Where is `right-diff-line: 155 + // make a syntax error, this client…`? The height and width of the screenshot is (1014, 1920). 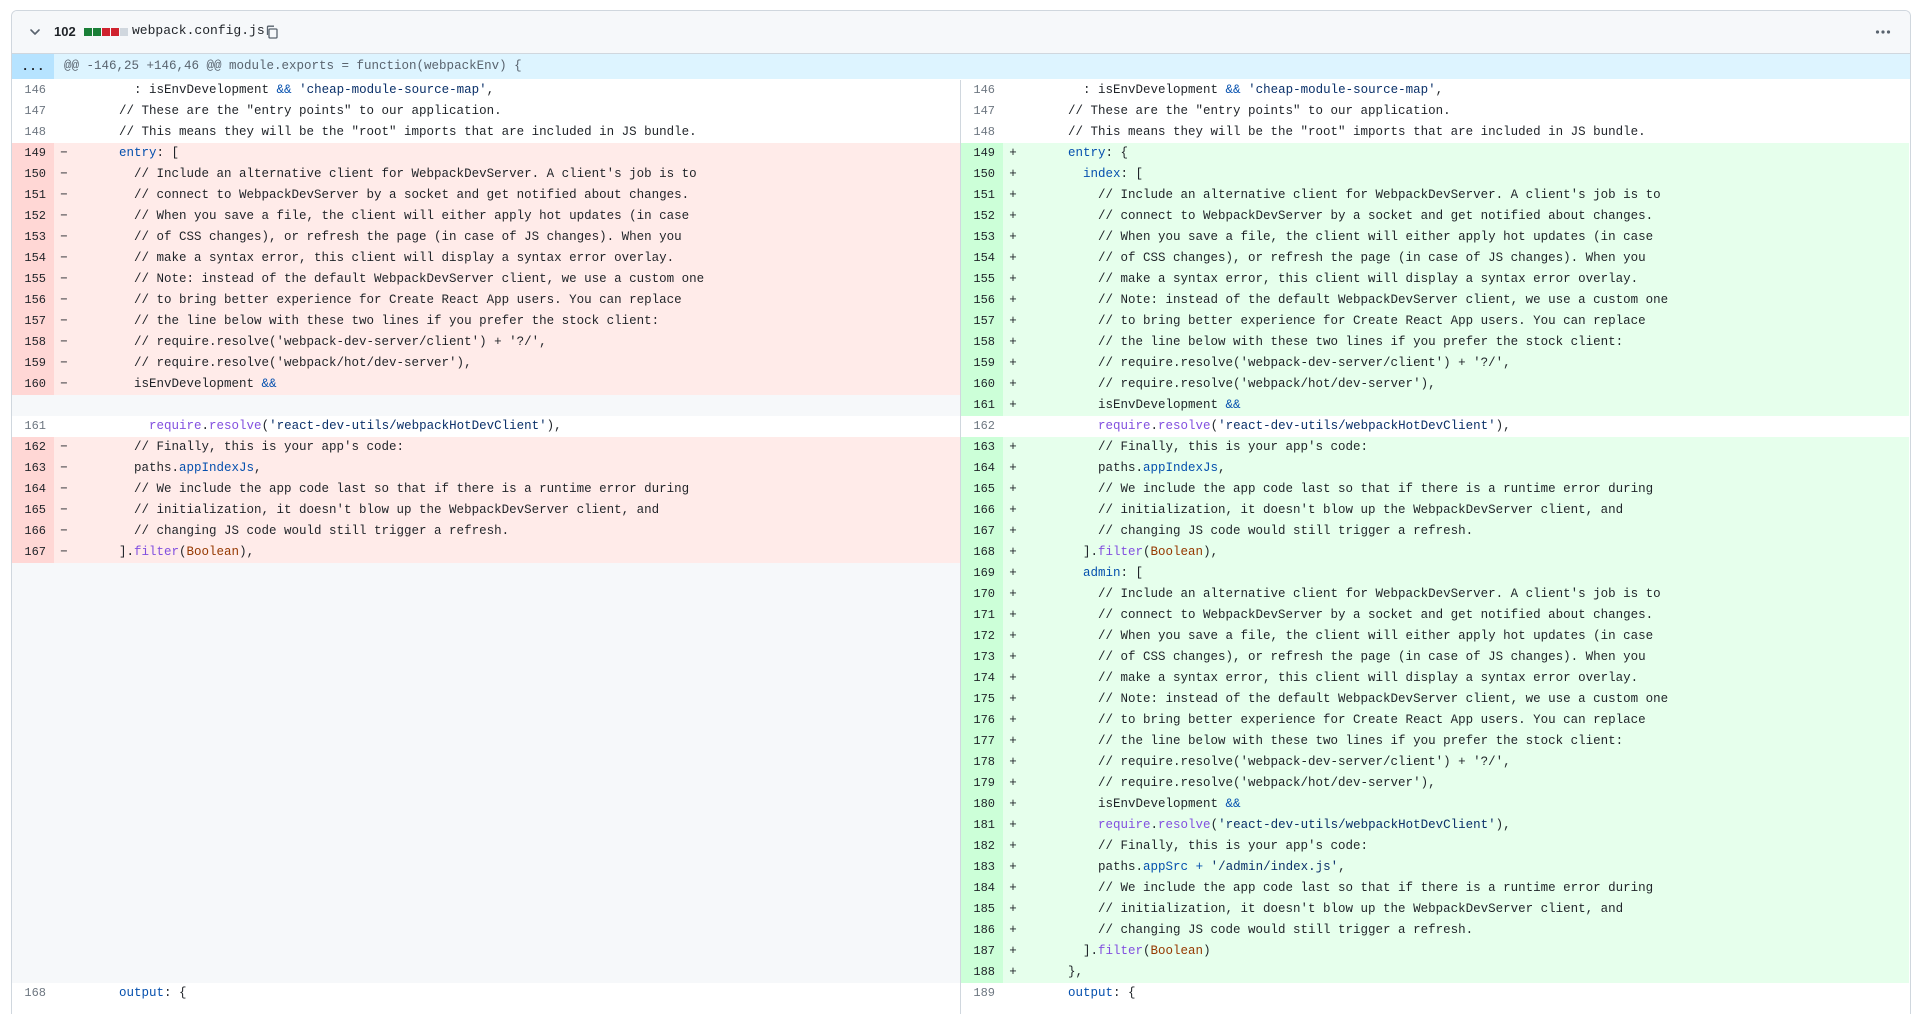
right-diff-line: 155 + // make a syntax error, this client… is located at coordinates (1435, 279).